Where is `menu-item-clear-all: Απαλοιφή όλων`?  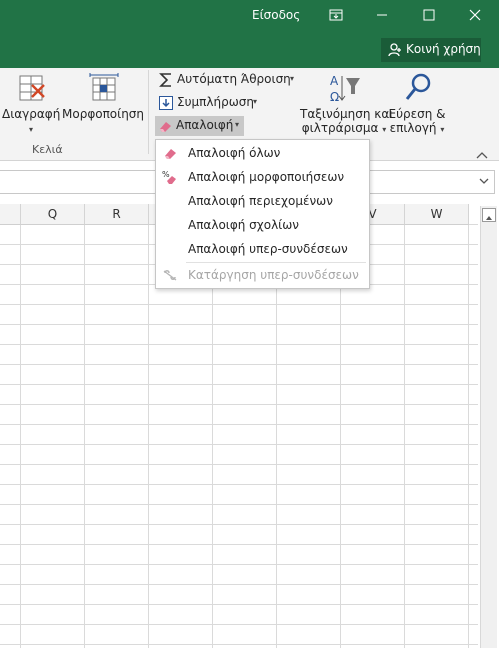 menu-item-clear-all: Απαλοιφή όλων is located at coordinates (262, 153).